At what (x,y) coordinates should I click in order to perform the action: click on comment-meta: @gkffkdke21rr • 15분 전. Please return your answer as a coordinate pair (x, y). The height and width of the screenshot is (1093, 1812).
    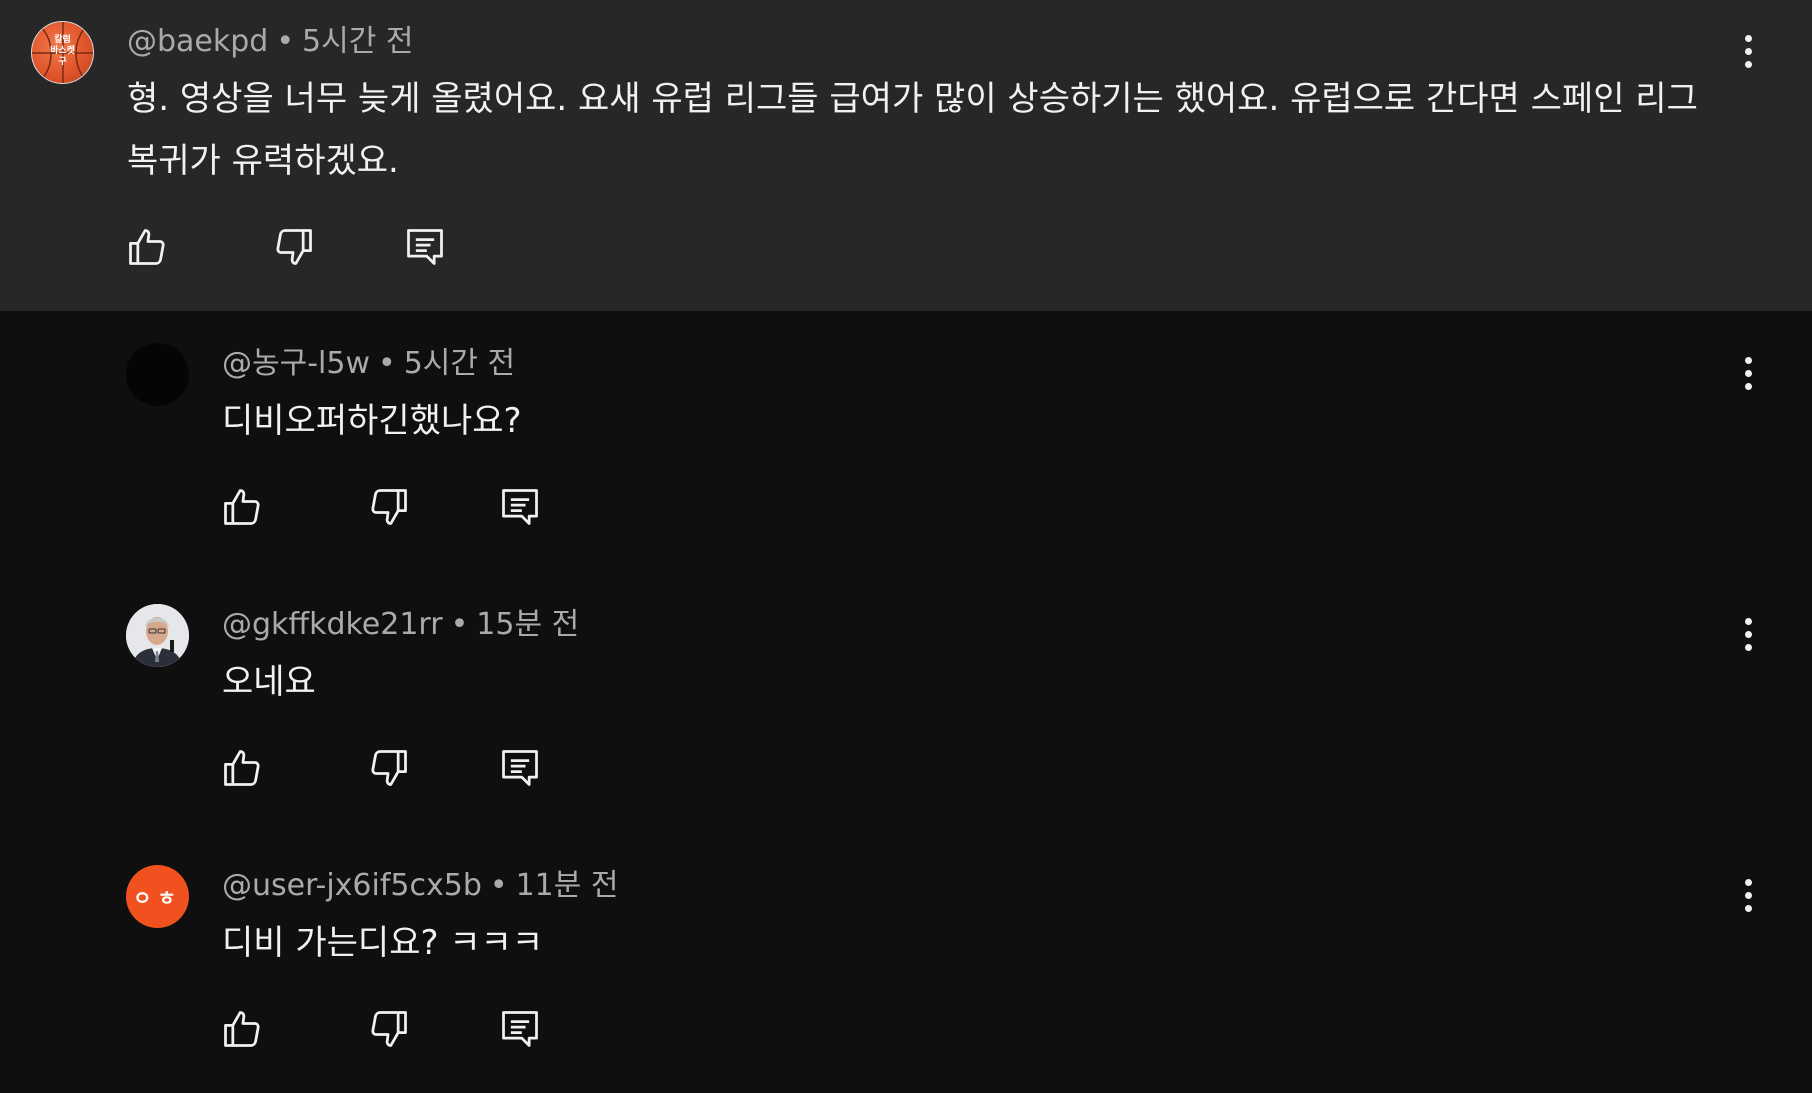
    Looking at the image, I should click on (400, 625).